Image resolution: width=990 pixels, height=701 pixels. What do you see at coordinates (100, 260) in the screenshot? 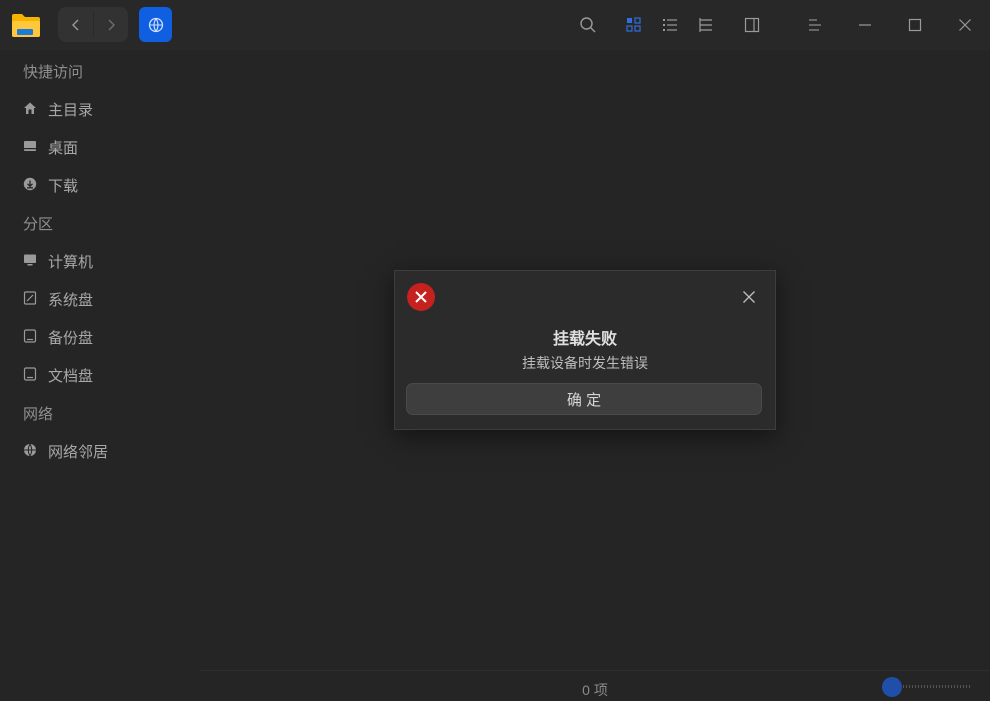
I see `sidebar-item-computer: 计算机` at bounding box center [100, 260].